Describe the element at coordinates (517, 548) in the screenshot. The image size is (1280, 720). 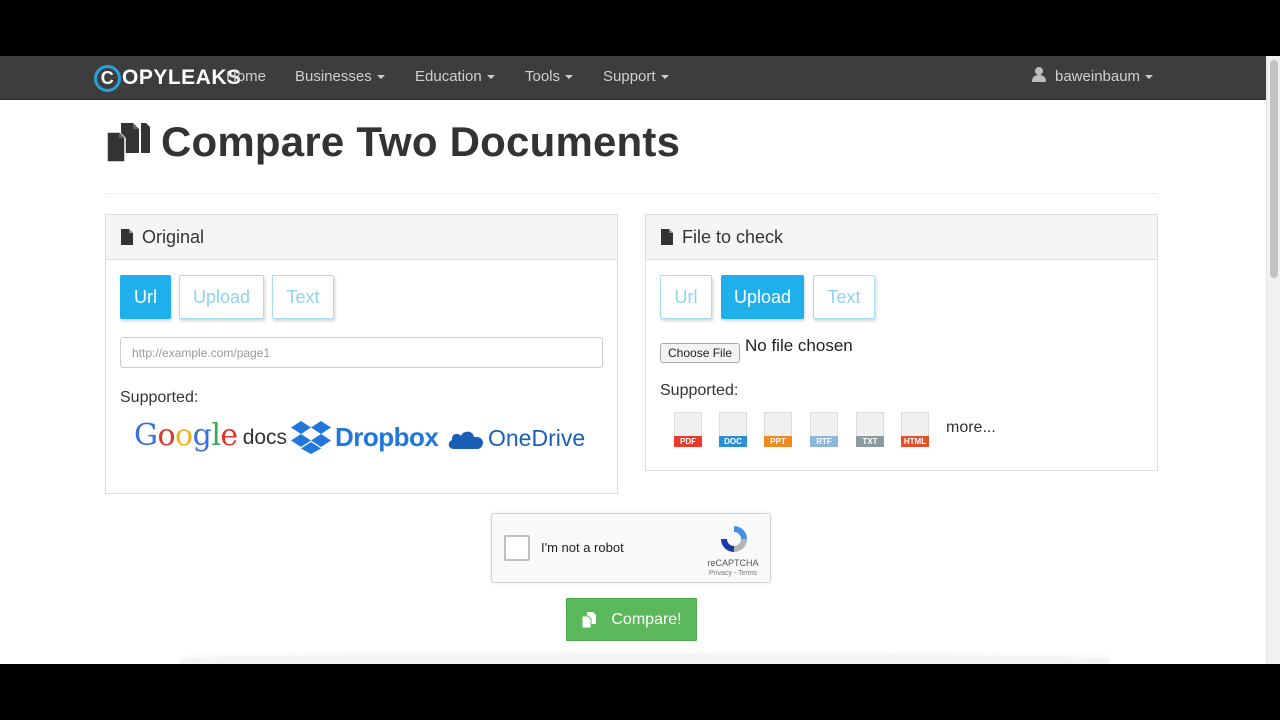
I see `recaptcha-checkbox` at that location.